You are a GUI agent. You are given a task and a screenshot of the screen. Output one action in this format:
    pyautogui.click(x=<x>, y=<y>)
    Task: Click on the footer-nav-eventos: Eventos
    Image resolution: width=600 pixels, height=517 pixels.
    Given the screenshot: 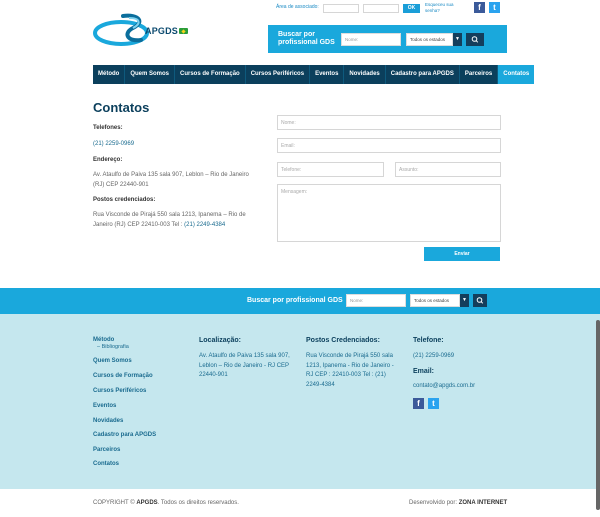 What is the action you would take?
    pyautogui.click(x=104, y=406)
    